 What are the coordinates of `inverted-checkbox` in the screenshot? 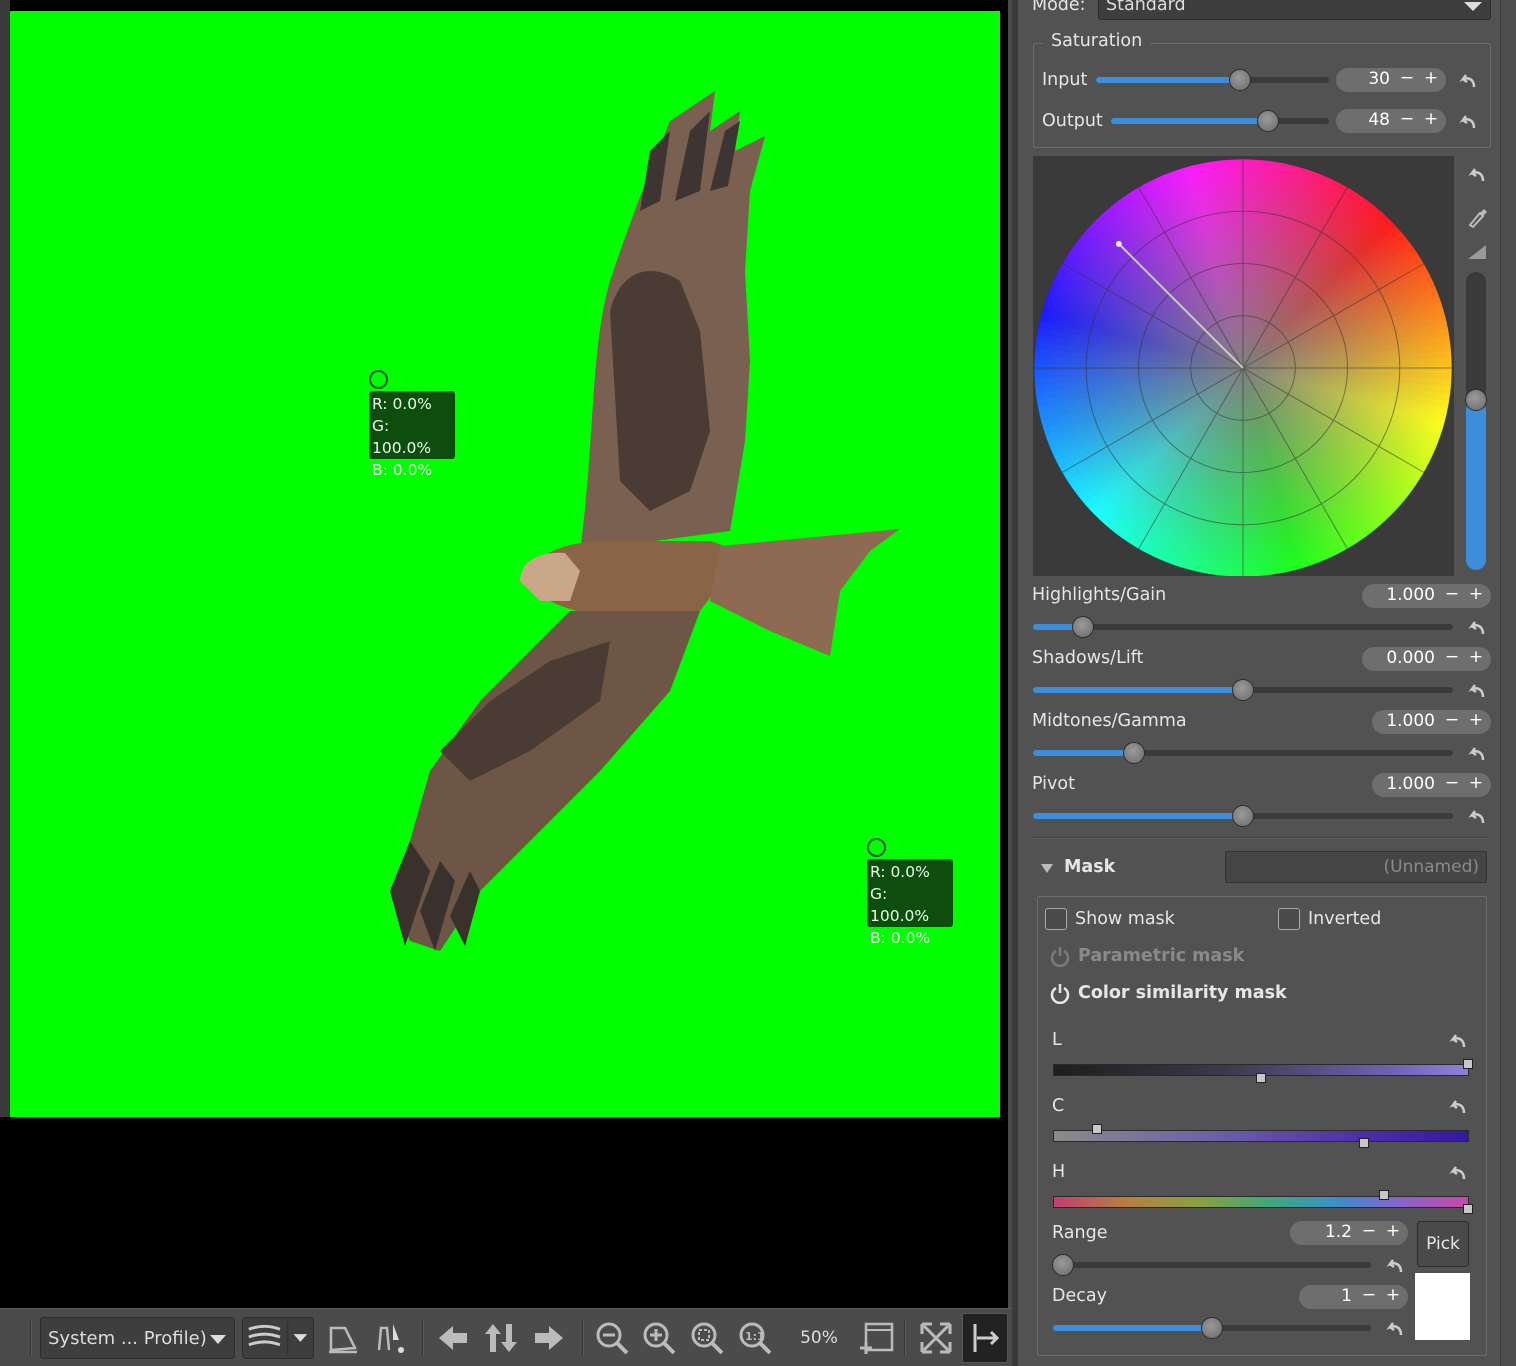 It's located at (1289, 919).